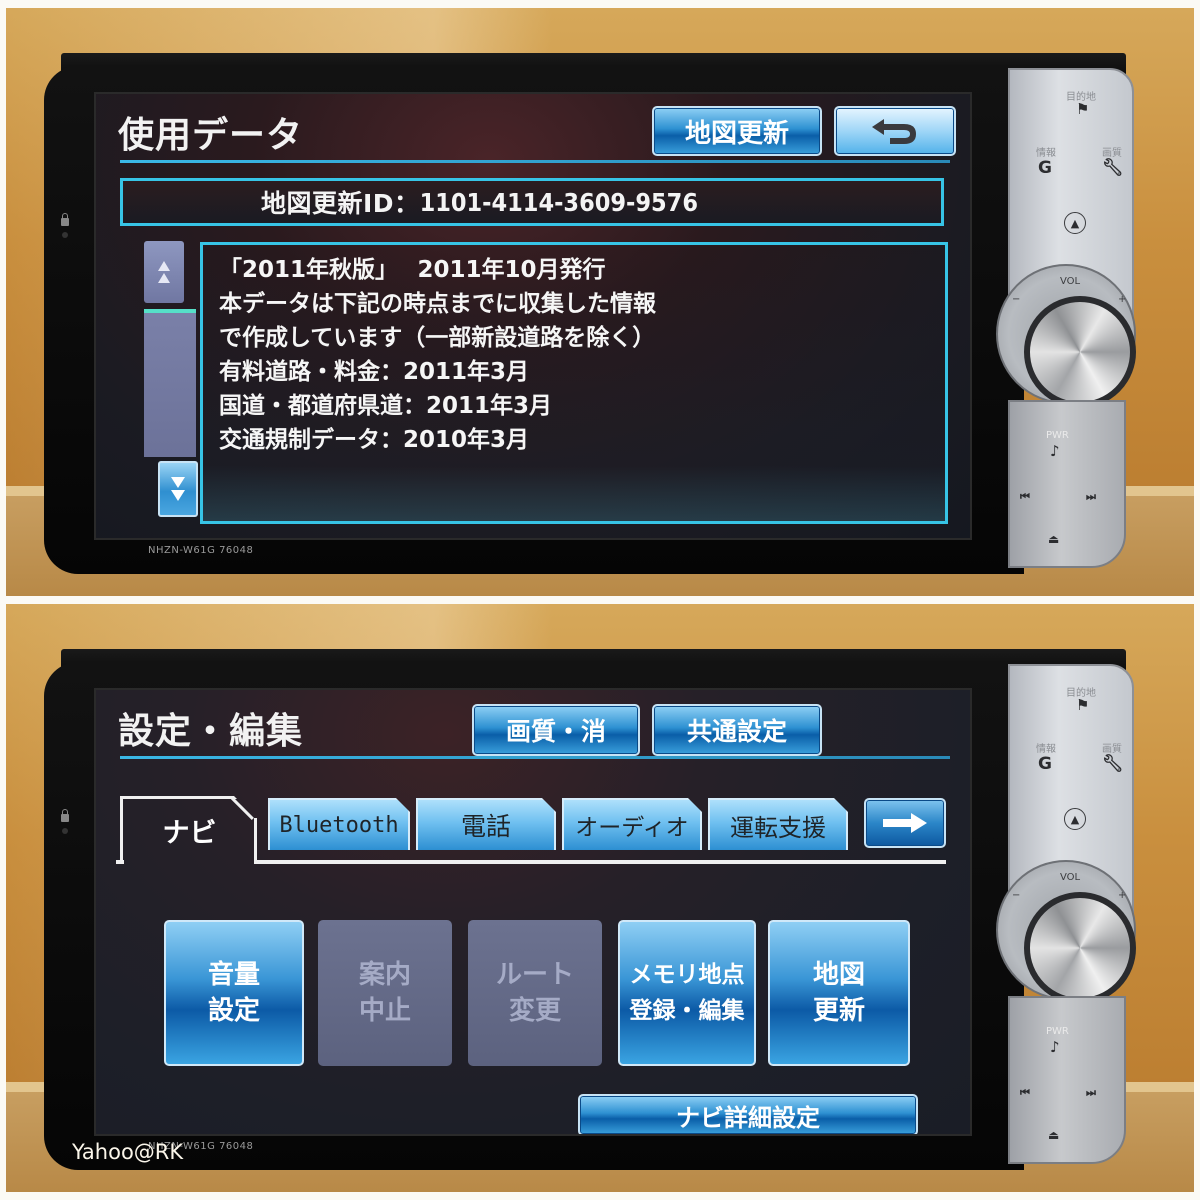 The height and width of the screenshot is (1200, 1200). What do you see at coordinates (384, 975) in the screenshot?
I see `tile-label: 案内` at bounding box center [384, 975].